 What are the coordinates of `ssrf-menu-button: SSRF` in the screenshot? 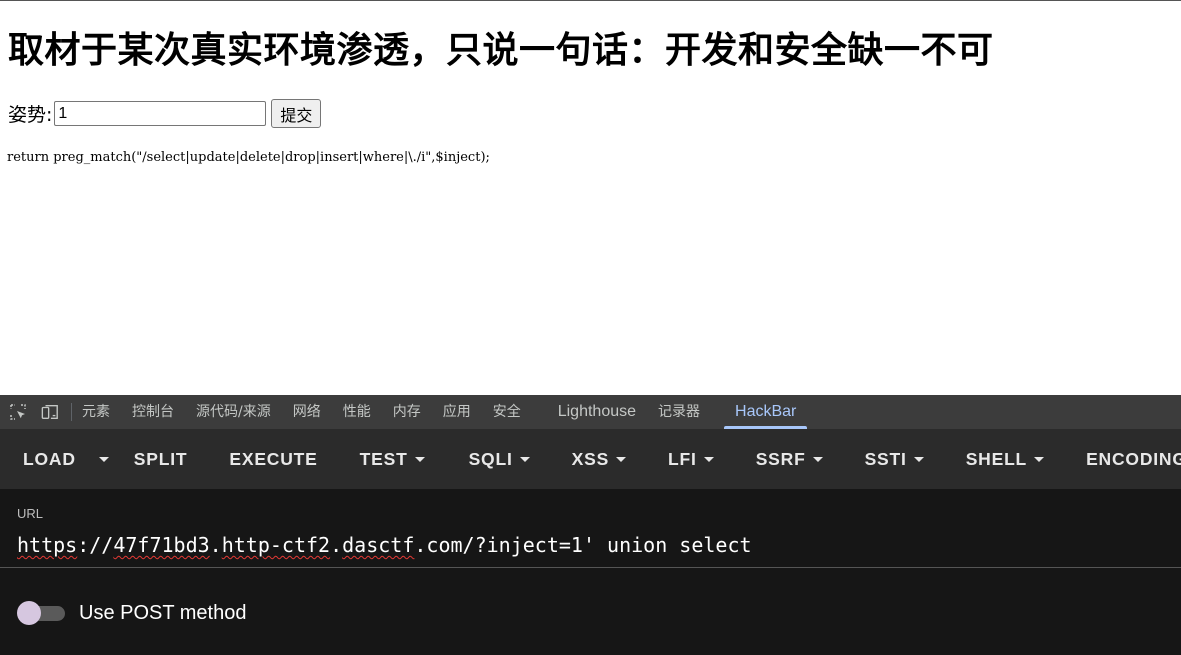 It's located at (789, 459).